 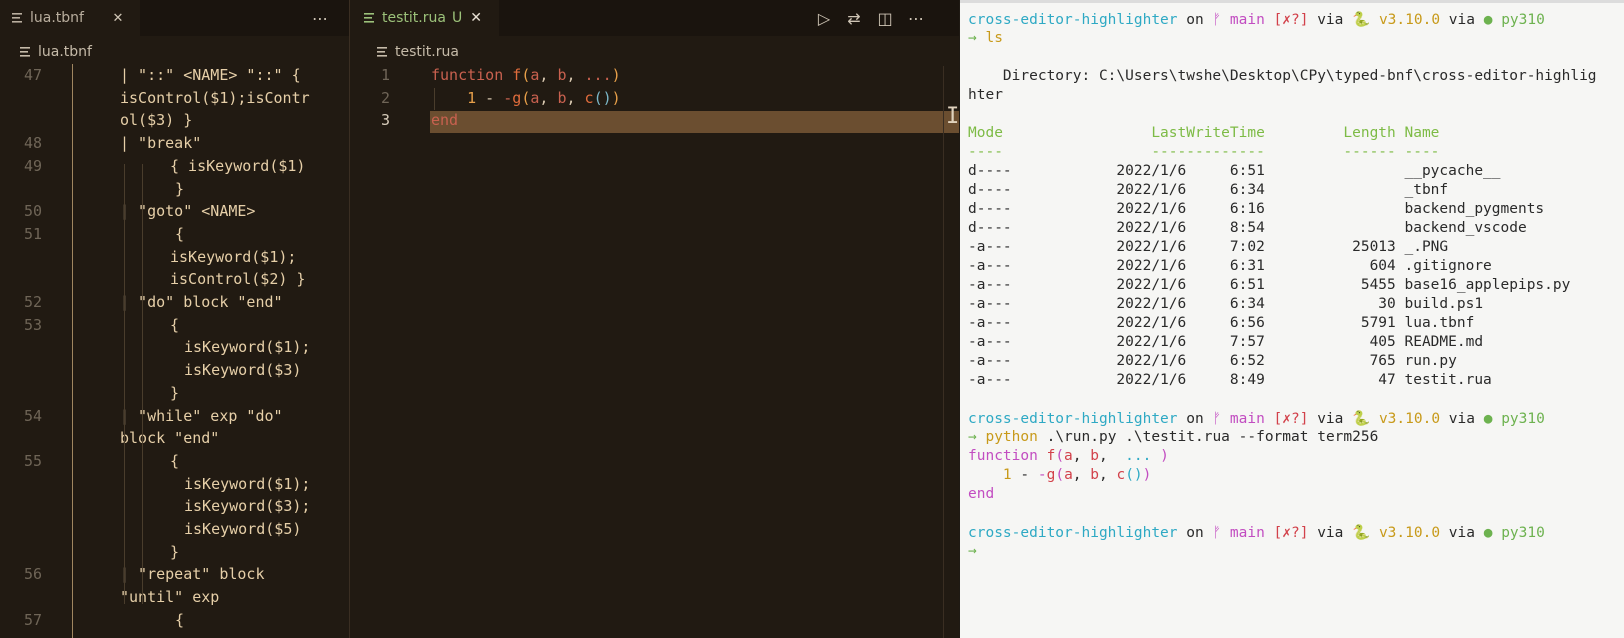 I want to click on terminal-token: d---- 2022/1/6 6:34 _tbnf, so click(x=1208, y=190).